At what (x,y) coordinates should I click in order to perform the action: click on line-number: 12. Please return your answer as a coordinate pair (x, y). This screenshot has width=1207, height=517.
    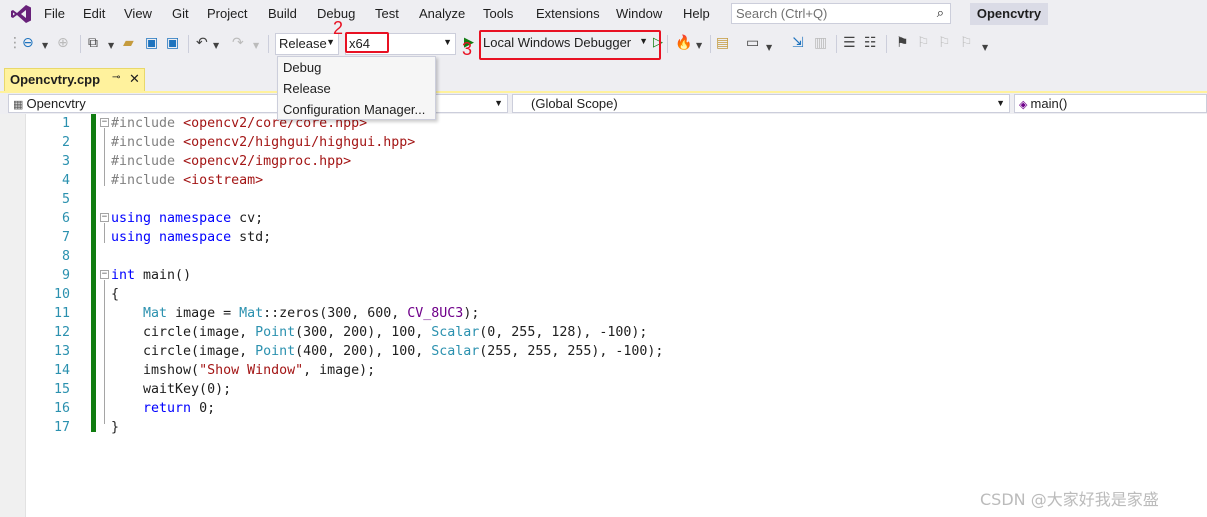
    Looking at the image, I should click on (61, 332).